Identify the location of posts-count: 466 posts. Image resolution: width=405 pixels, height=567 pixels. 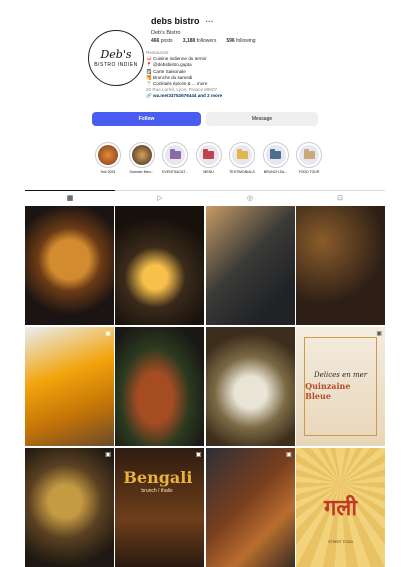
(162, 41).